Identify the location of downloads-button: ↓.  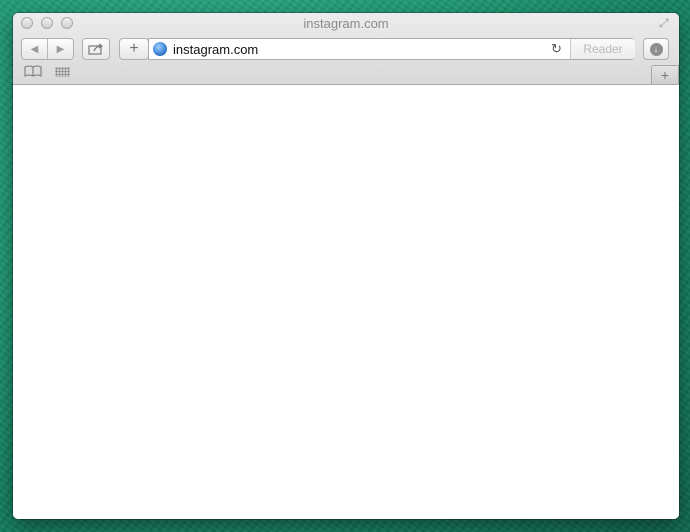
(656, 49).